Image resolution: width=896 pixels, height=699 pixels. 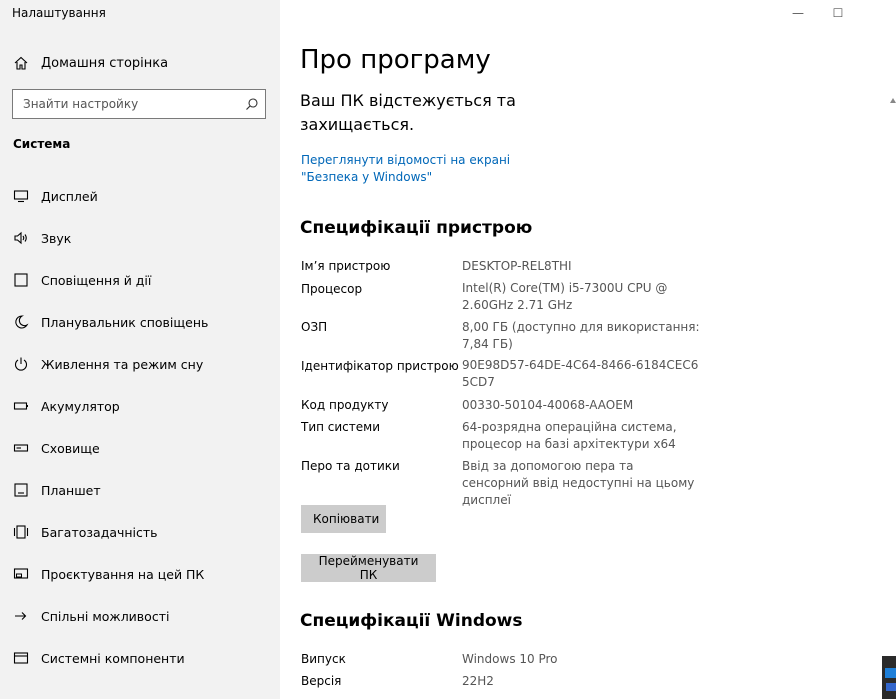 What do you see at coordinates (21, 406) in the screenshot?
I see `battery-icon` at bounding box center [21, 406].